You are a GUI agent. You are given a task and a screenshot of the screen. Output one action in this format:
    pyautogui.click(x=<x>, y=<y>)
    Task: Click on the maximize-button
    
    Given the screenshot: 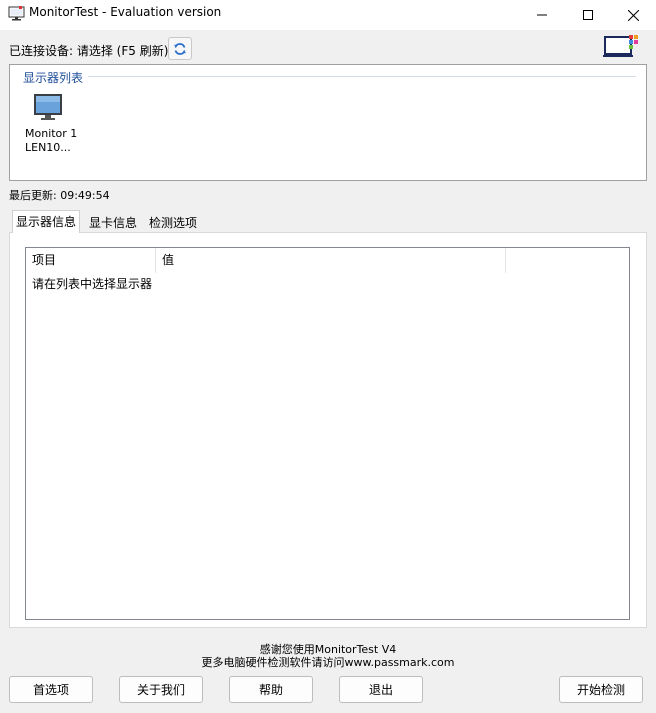 What is the action you would take?
    pyautogui.click(x=588, y=15)
    